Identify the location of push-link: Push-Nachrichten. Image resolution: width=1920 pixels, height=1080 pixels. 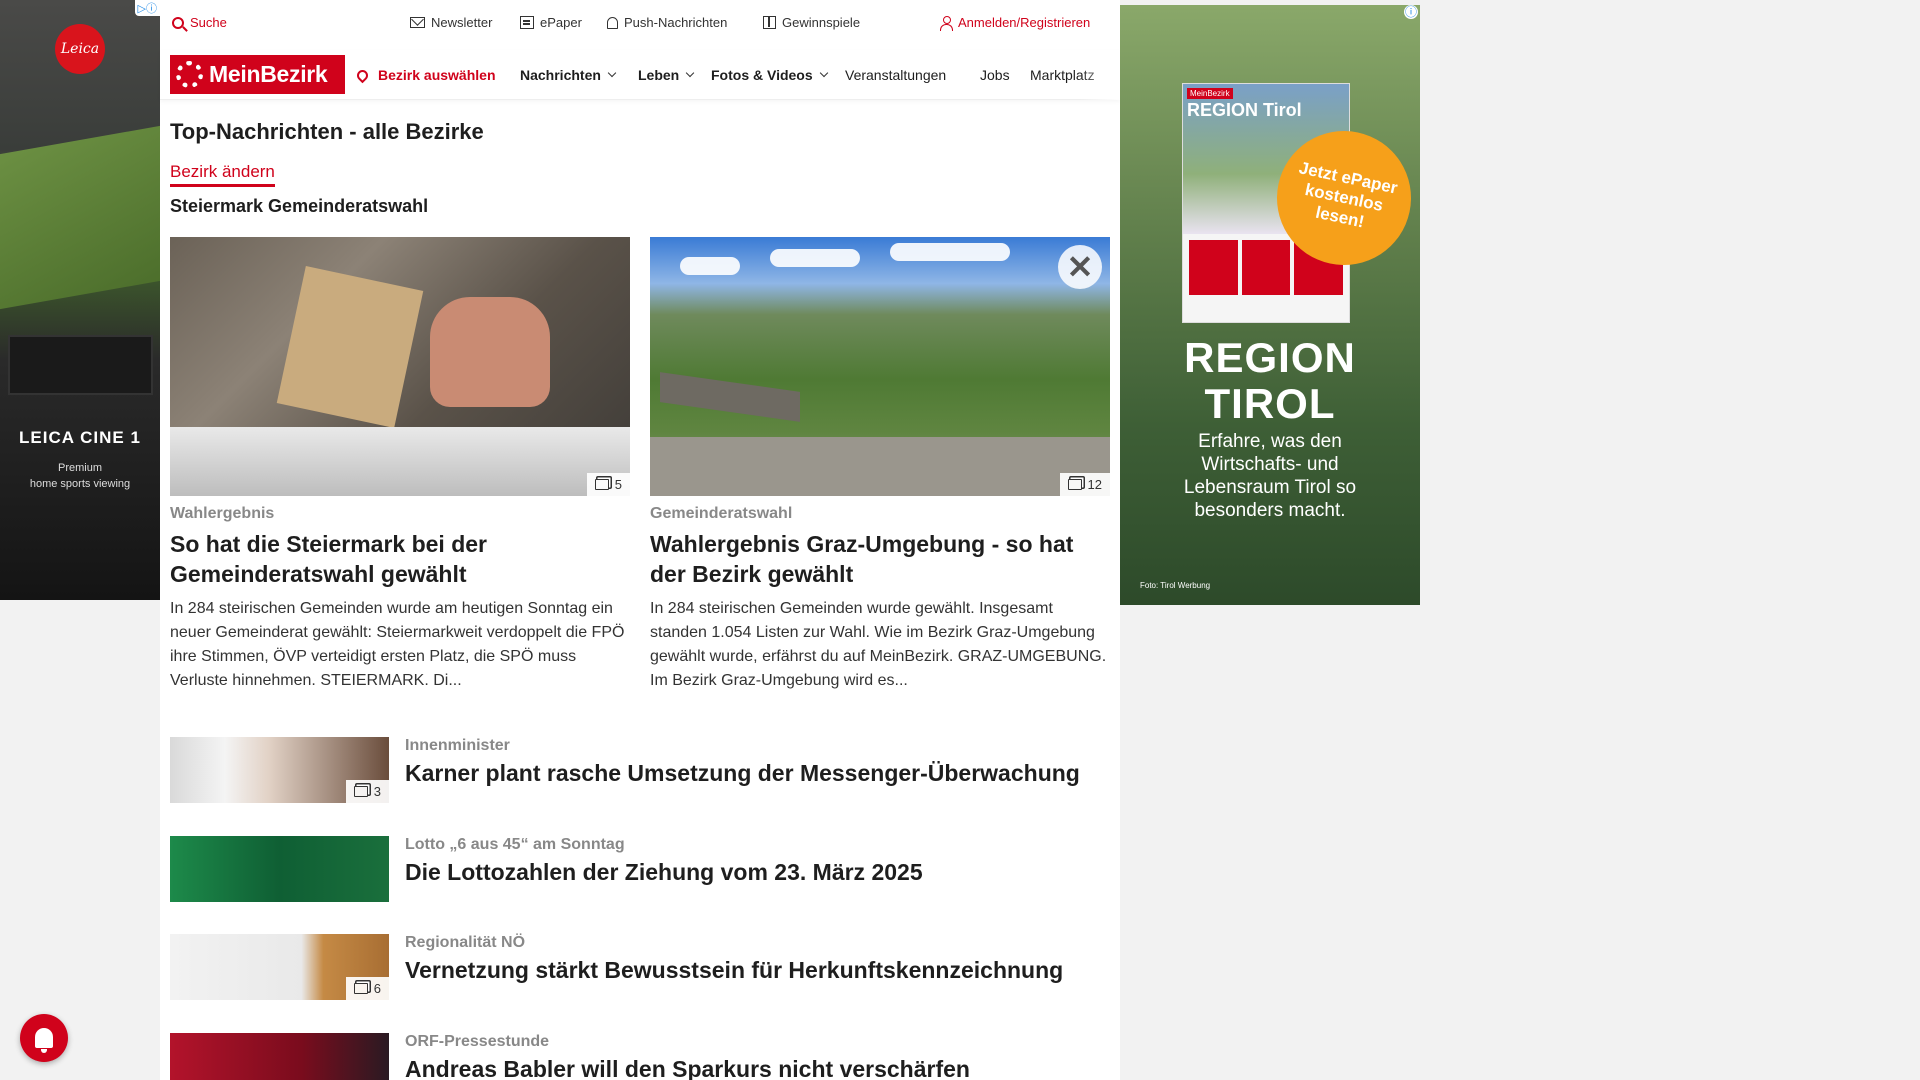
(667, 22).